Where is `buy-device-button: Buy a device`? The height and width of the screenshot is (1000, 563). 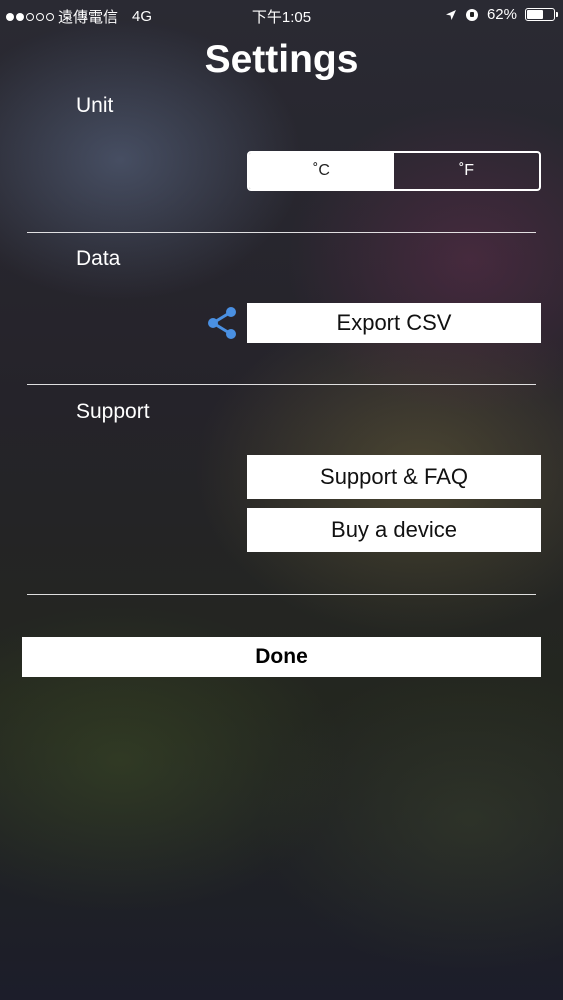 buy-device-button: Buy a device is located at coordinates (394, 530).